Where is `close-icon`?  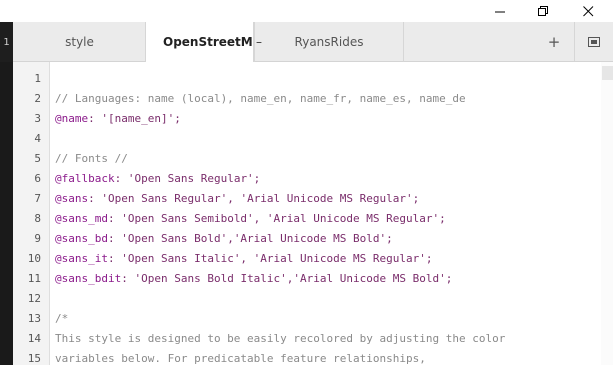 close-icon is located at coordinates (588, 10).